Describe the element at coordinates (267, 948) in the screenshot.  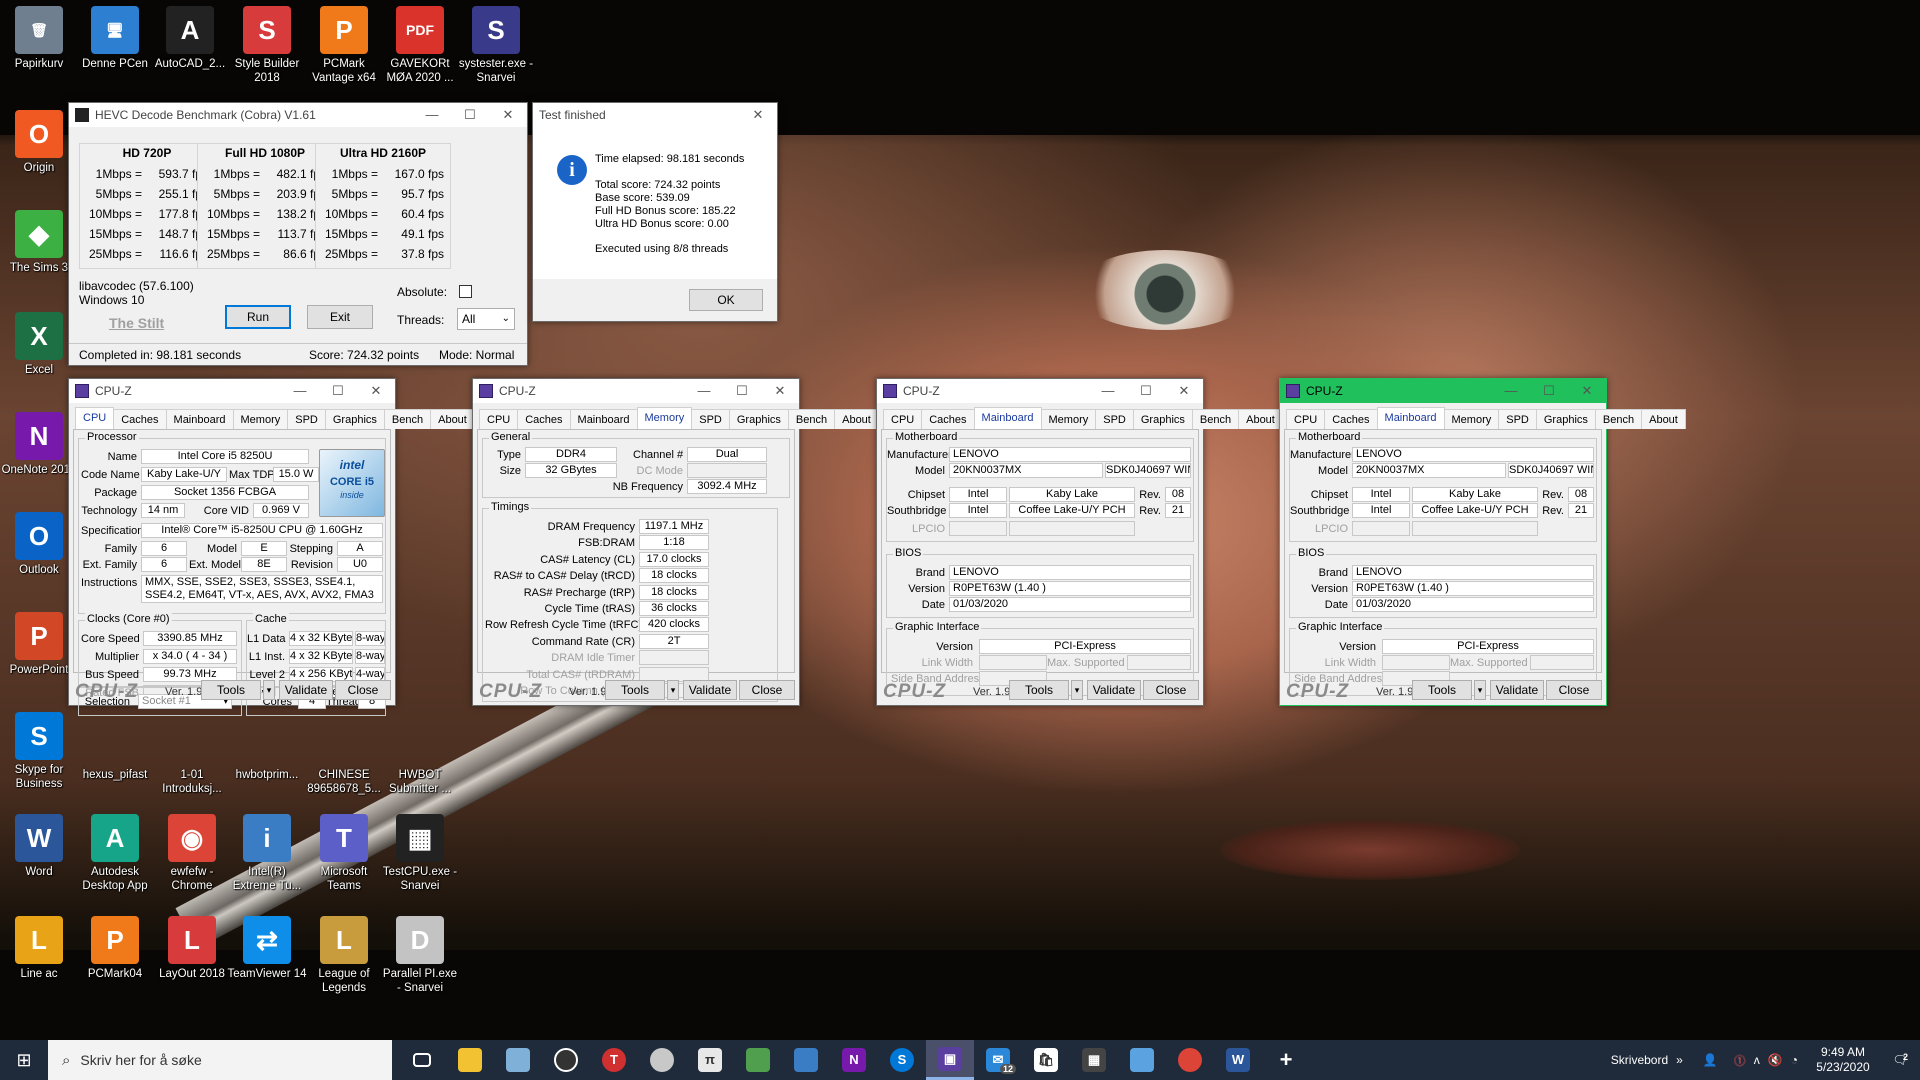
I see `desktop-icon: ⇄ TeamViewer 14` at that location.